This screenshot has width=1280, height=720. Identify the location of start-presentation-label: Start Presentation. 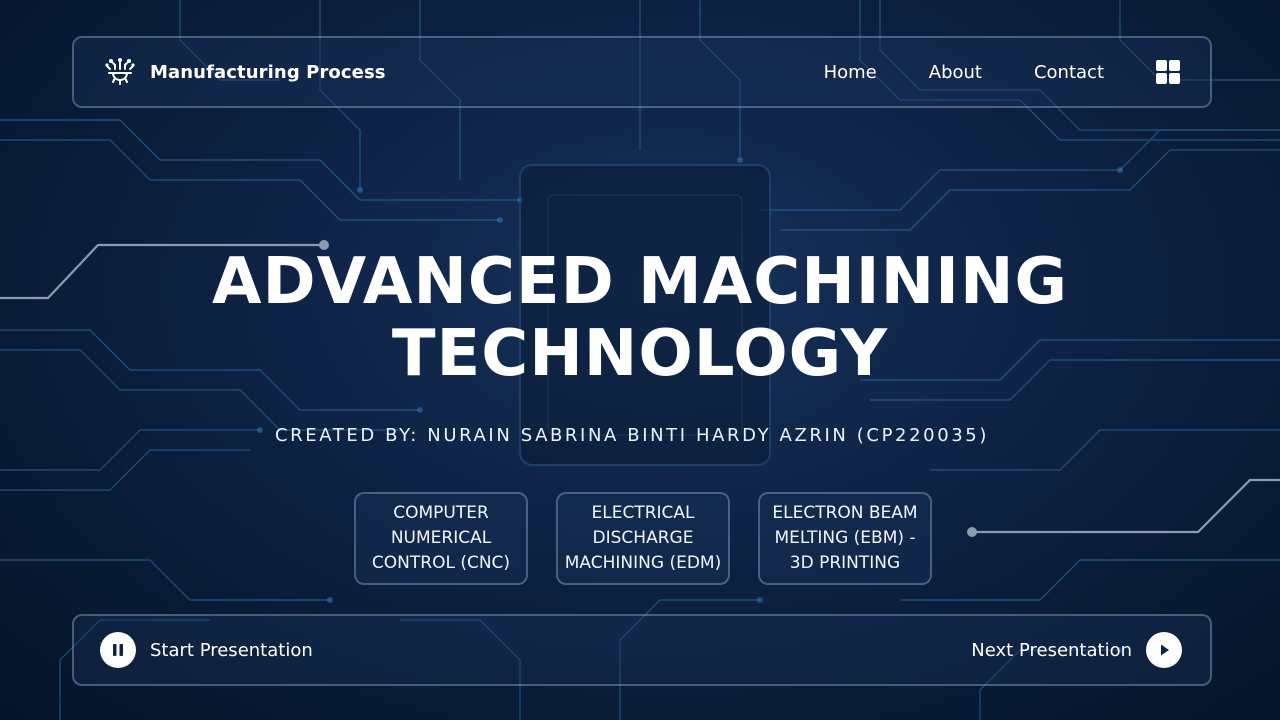
(231, 650).